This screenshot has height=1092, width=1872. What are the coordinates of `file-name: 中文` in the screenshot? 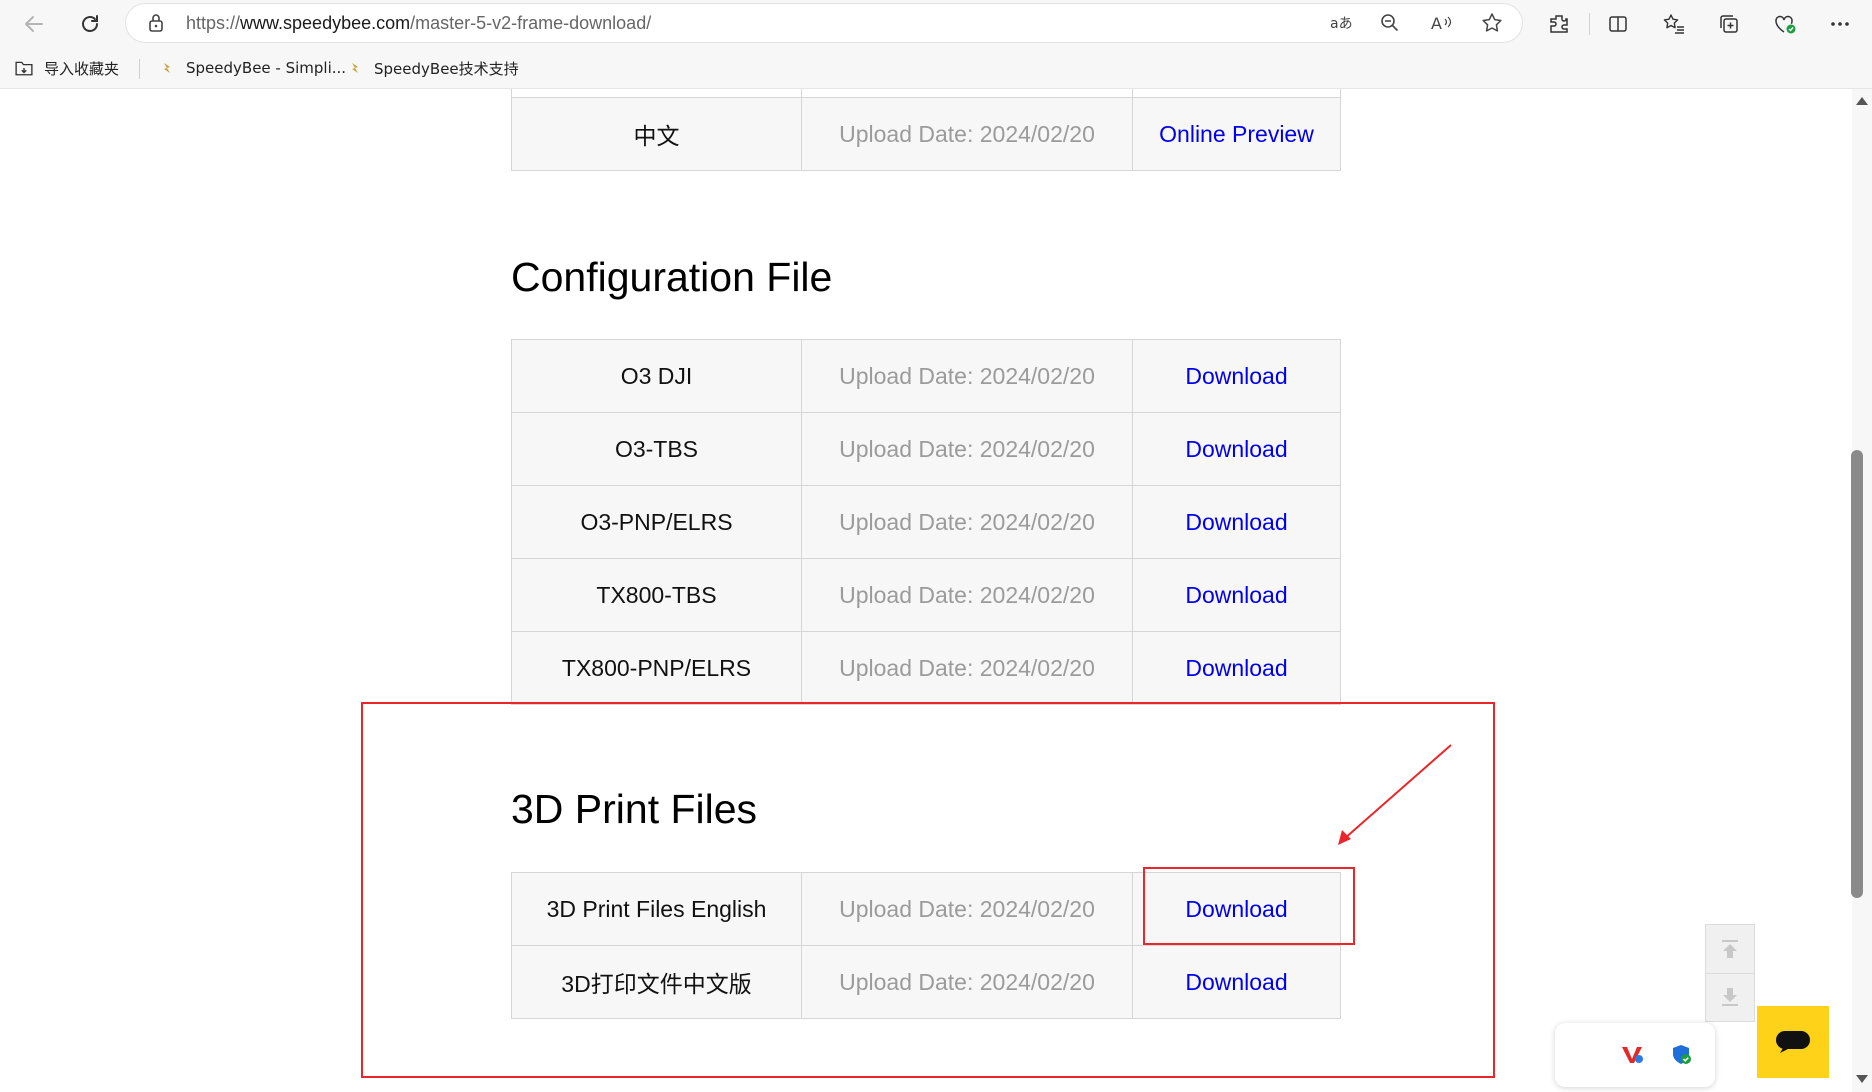 It's located at (656, 134).